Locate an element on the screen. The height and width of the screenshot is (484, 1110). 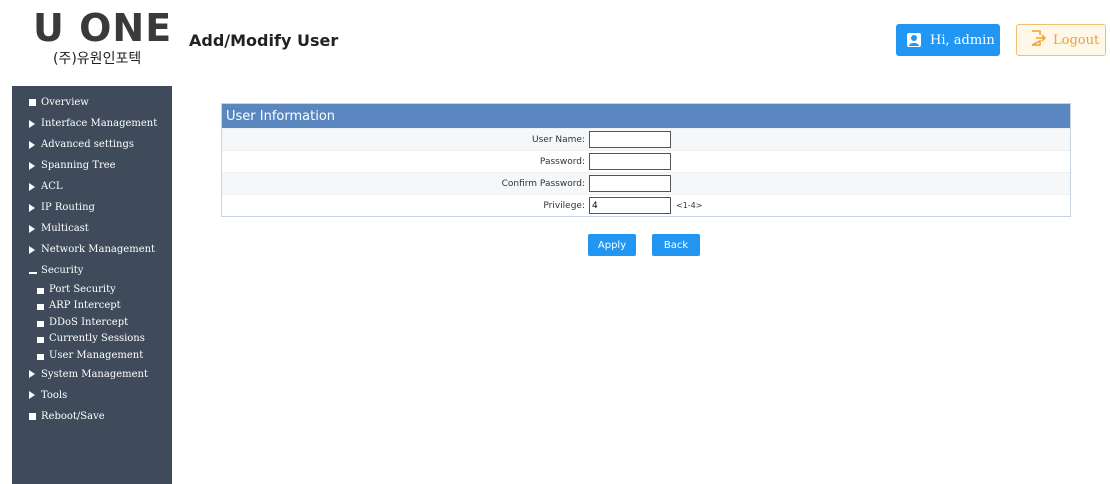
user-icon is located at coordinates (914, 40).